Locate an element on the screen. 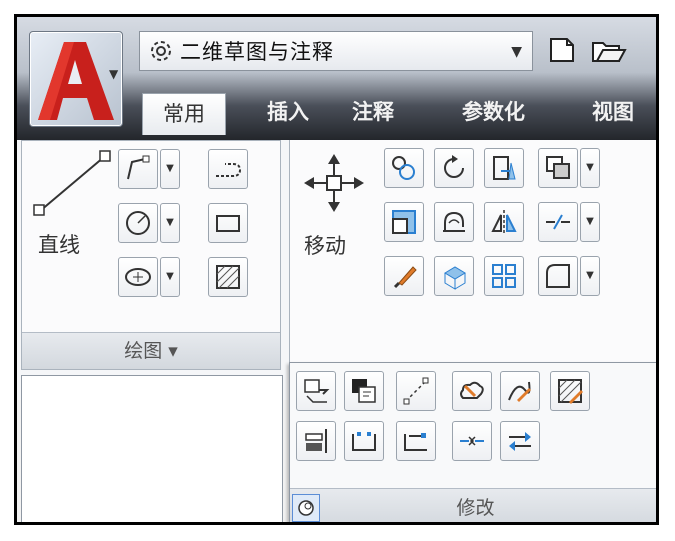  fillet-button is located at coordinates (454, 222).